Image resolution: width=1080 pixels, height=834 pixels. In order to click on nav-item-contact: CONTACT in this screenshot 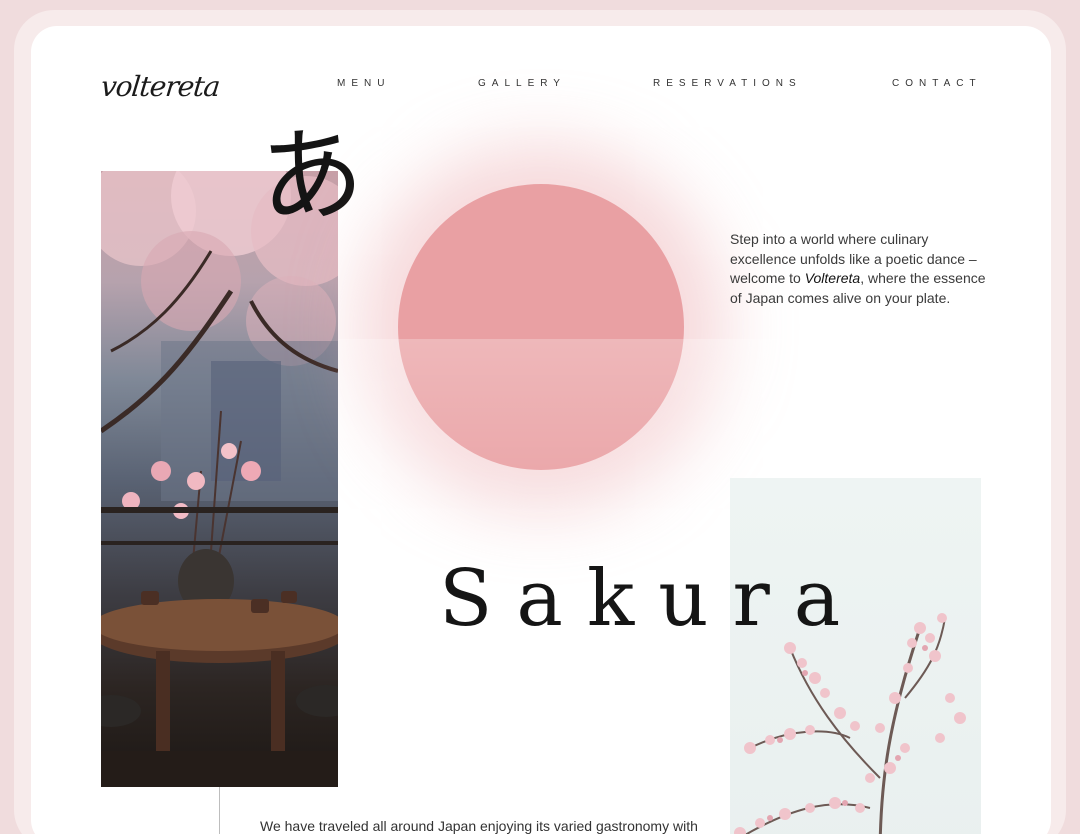, I will do `click(937, 83)`.